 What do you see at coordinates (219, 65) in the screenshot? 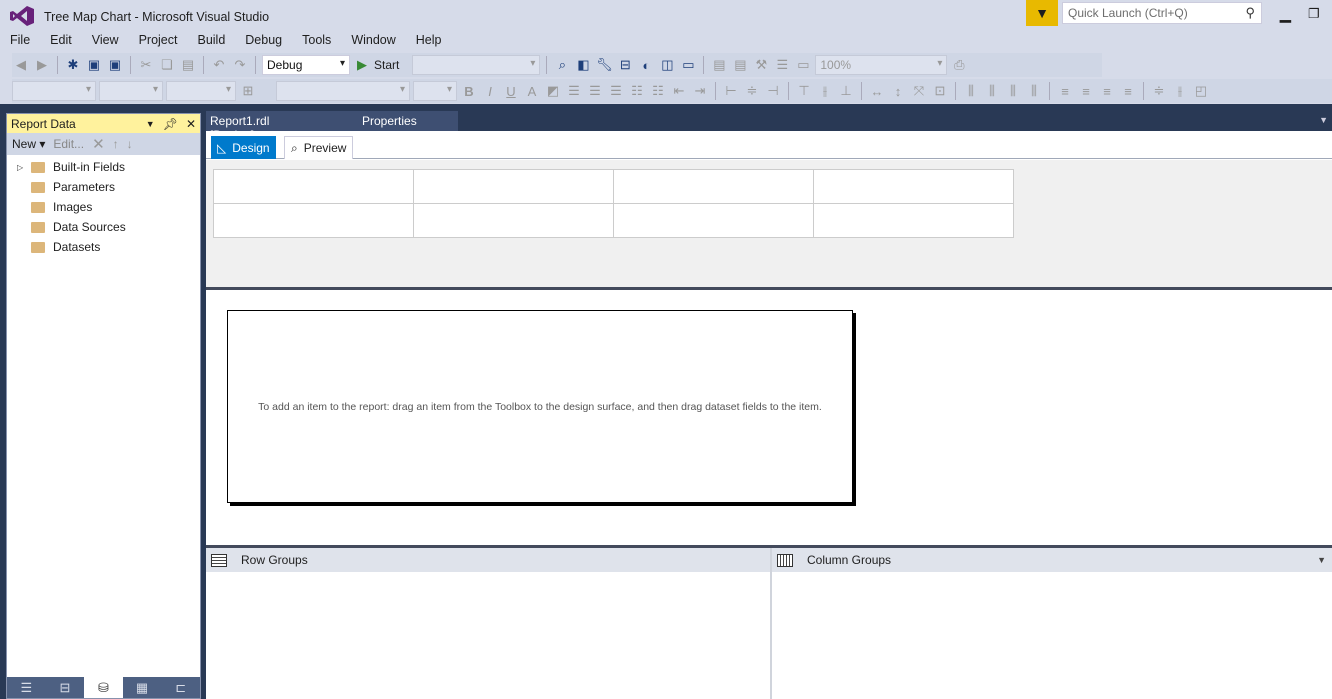
I see `undo-icon: ↶` at bounding box center [219, 65].